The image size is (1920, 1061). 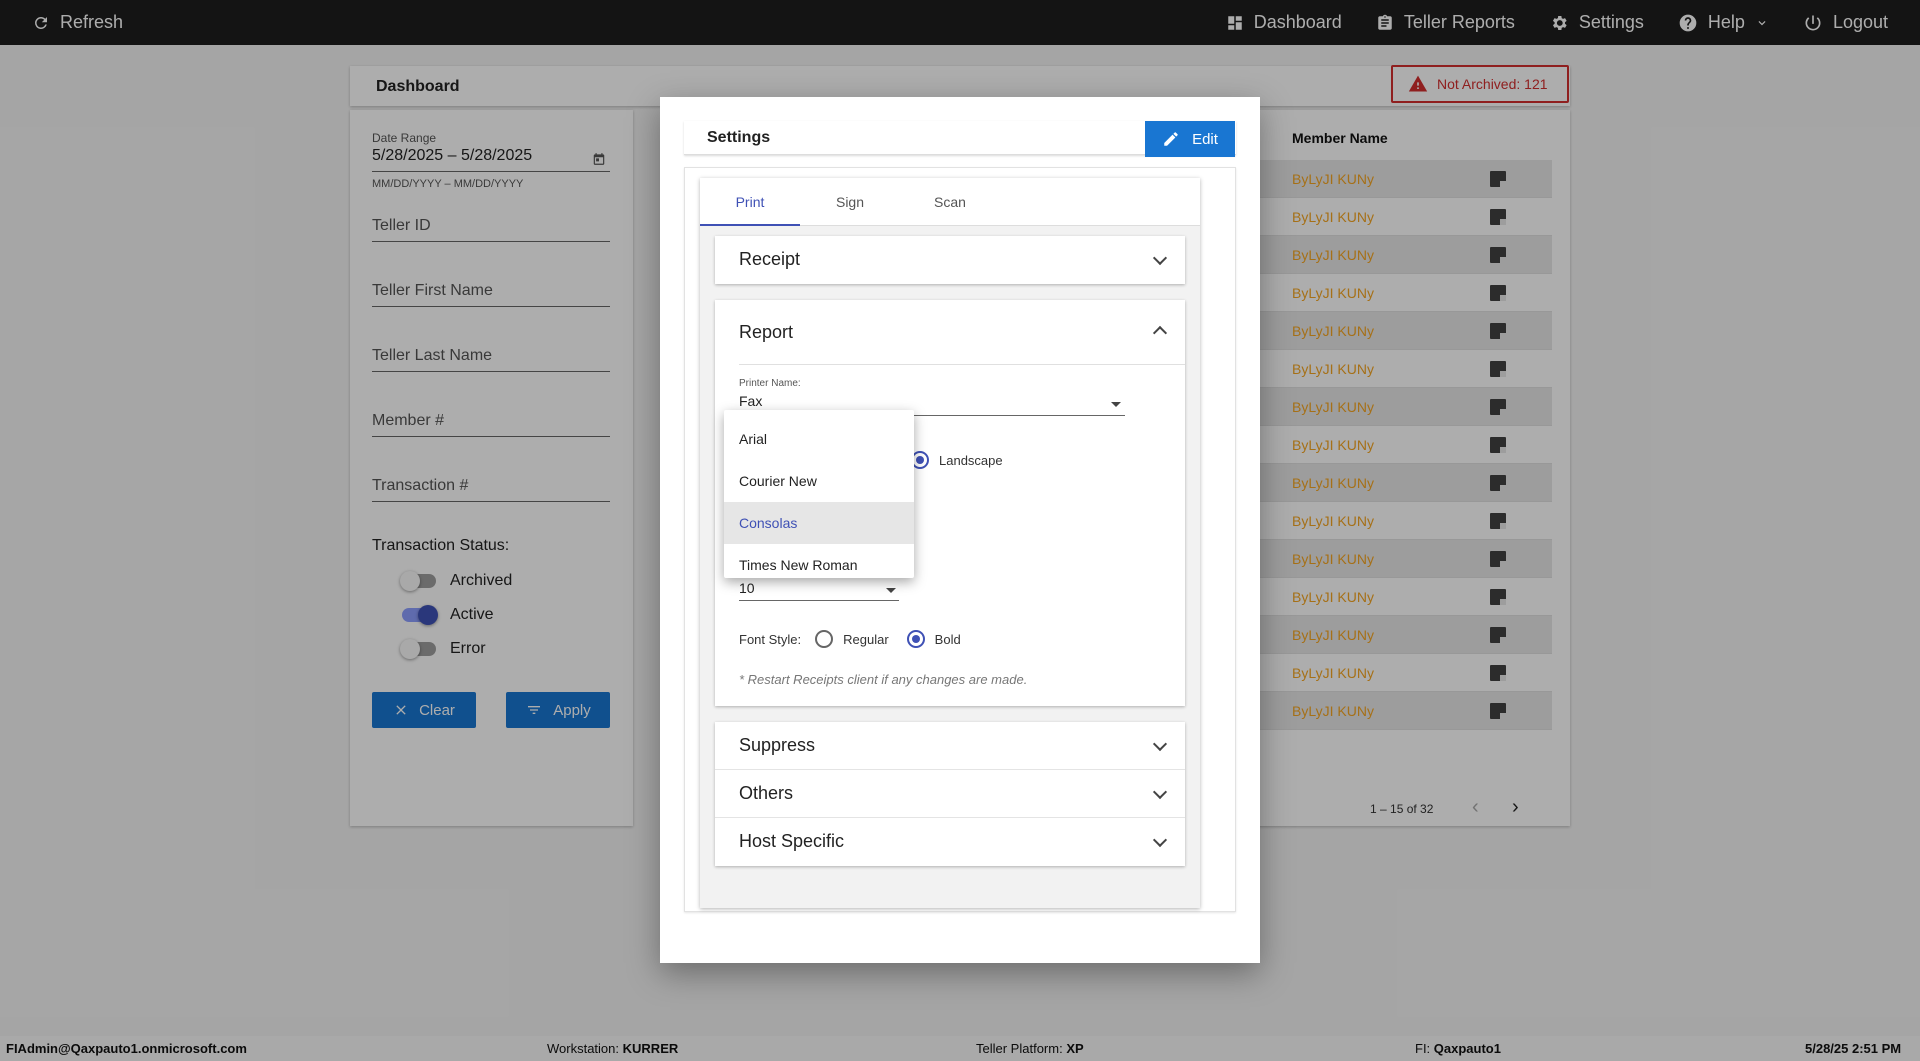 I want to click on tab-print: Print, so click(x=750, y=202).